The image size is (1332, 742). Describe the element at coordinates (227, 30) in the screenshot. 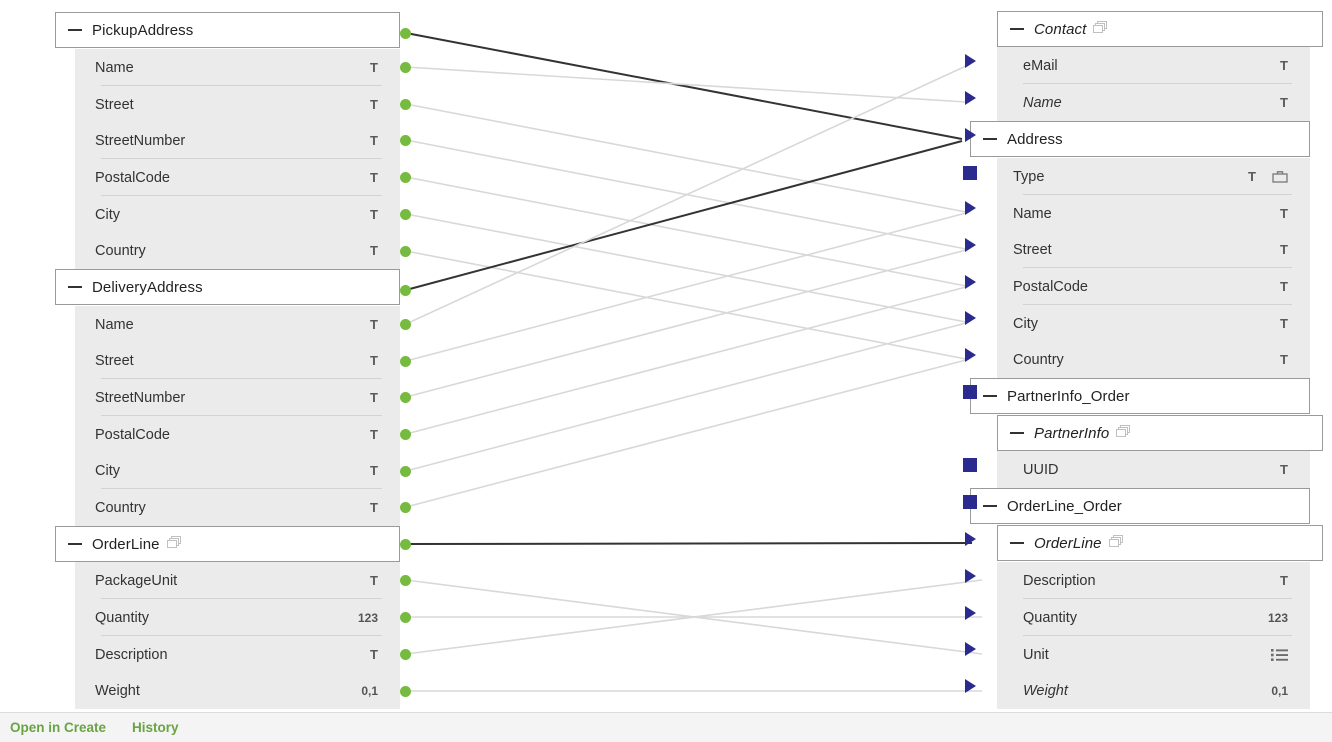

I see `entity-header-pickupaddress: PickupAddress` at that location.